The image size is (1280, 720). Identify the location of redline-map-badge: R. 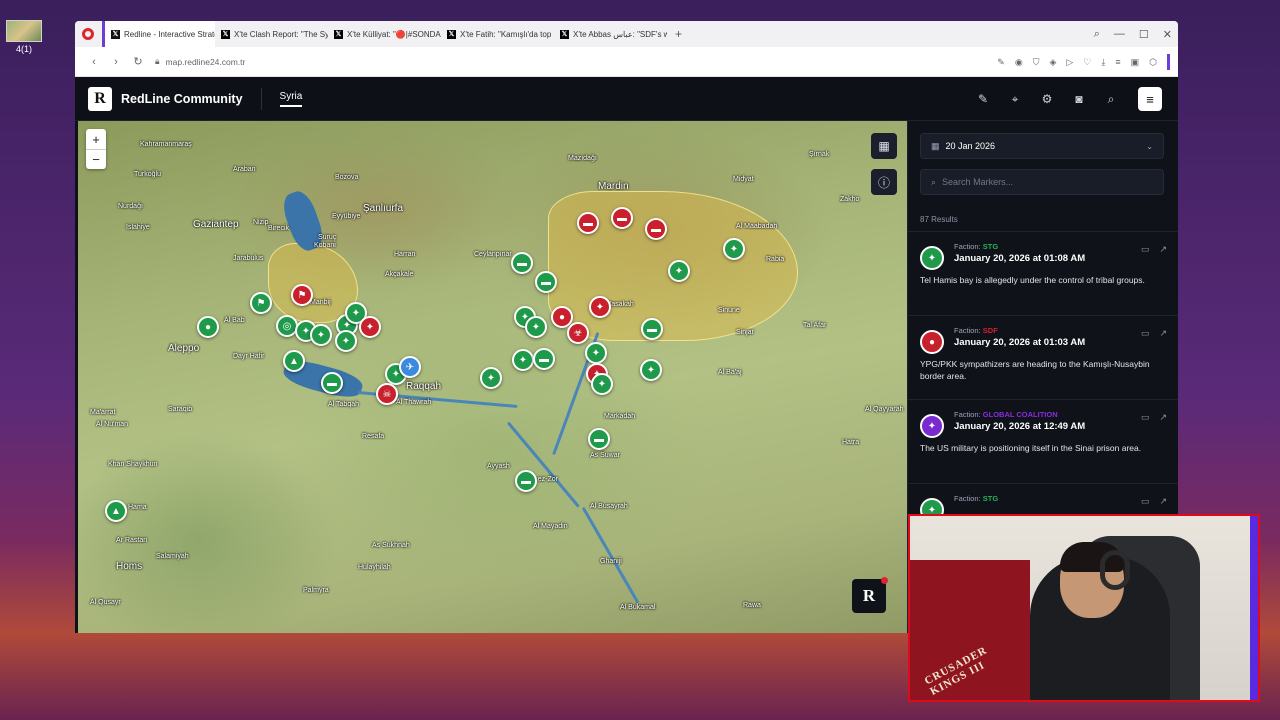
(870, 595).